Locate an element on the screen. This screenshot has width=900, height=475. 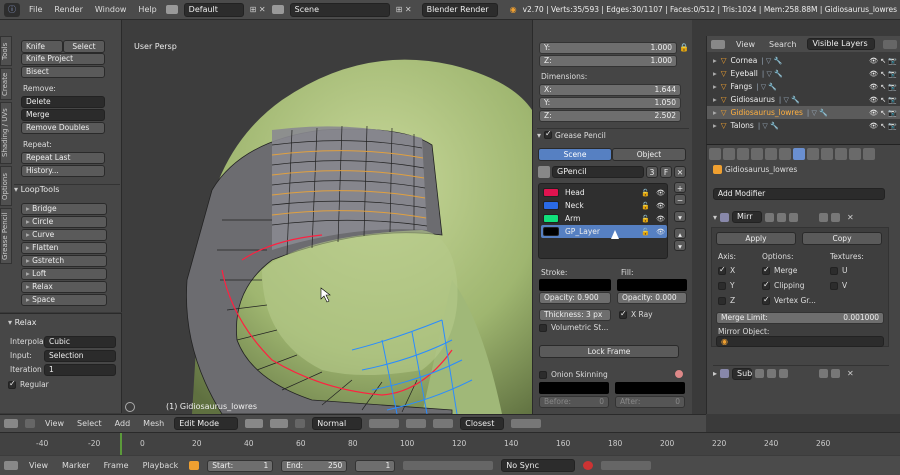
gp-fake-user-button: F is located at coordinates (666, 172).